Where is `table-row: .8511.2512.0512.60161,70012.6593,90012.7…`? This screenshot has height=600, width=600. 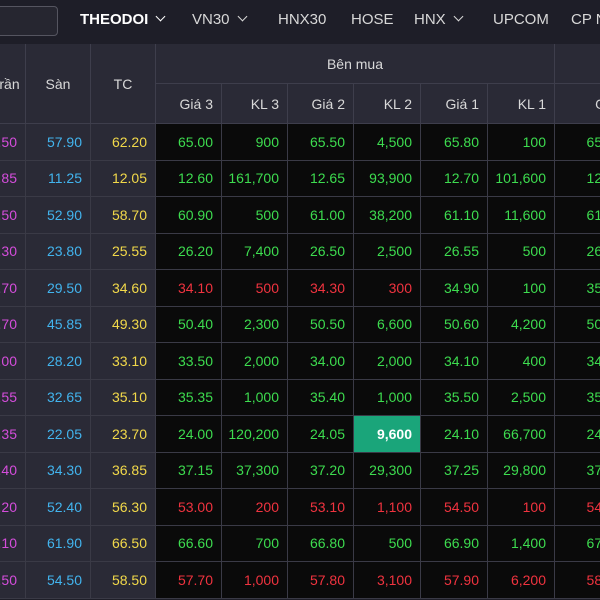
table-row: .8511.2512.0512.60161,70012.6593,90012.7… is located at coordinates (300, 178).